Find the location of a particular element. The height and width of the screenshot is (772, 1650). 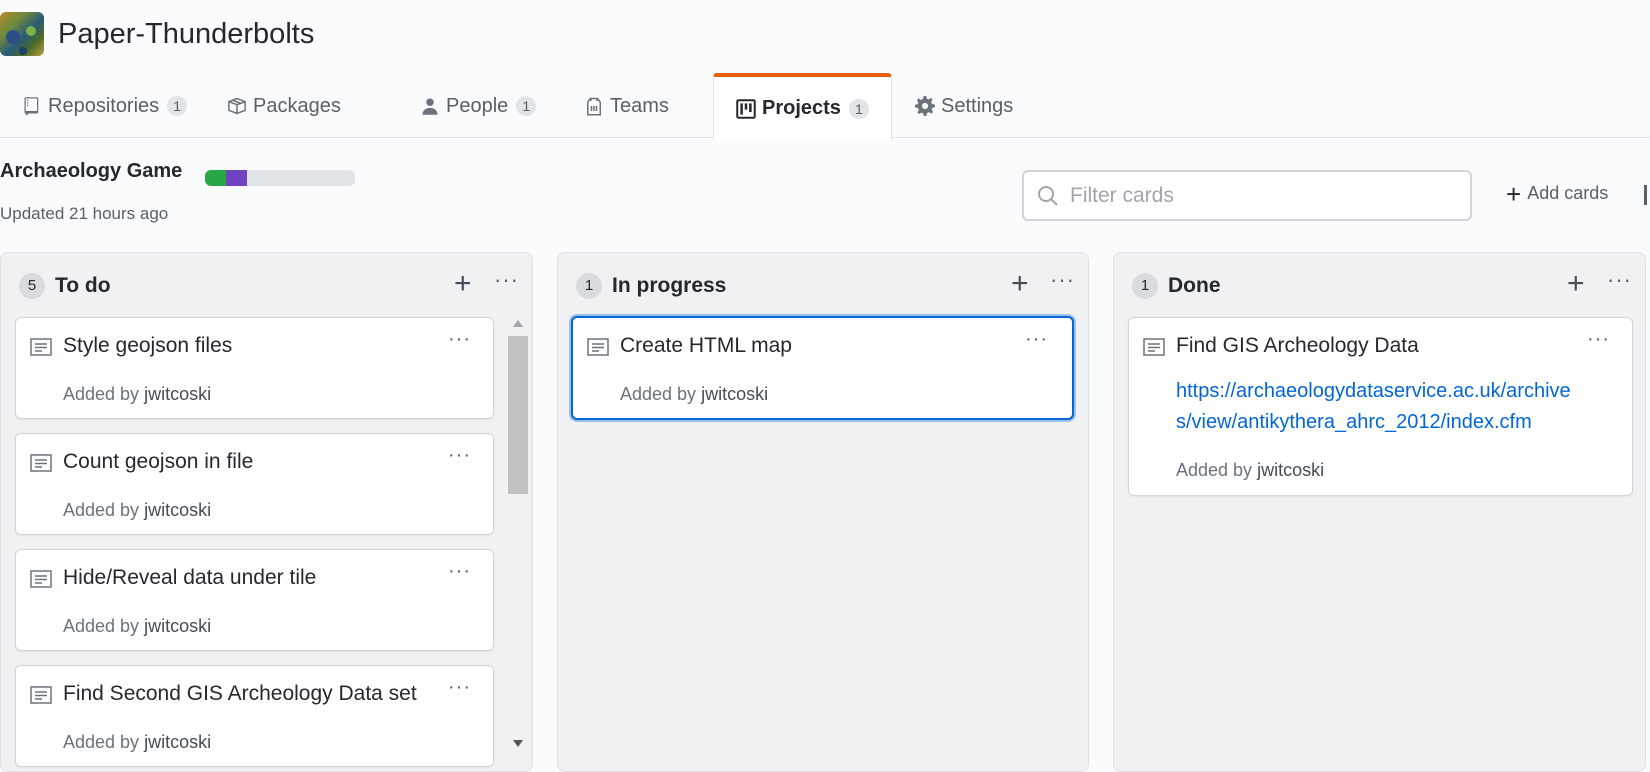

column-header: 5 To do is located at coordinates (65, 286).